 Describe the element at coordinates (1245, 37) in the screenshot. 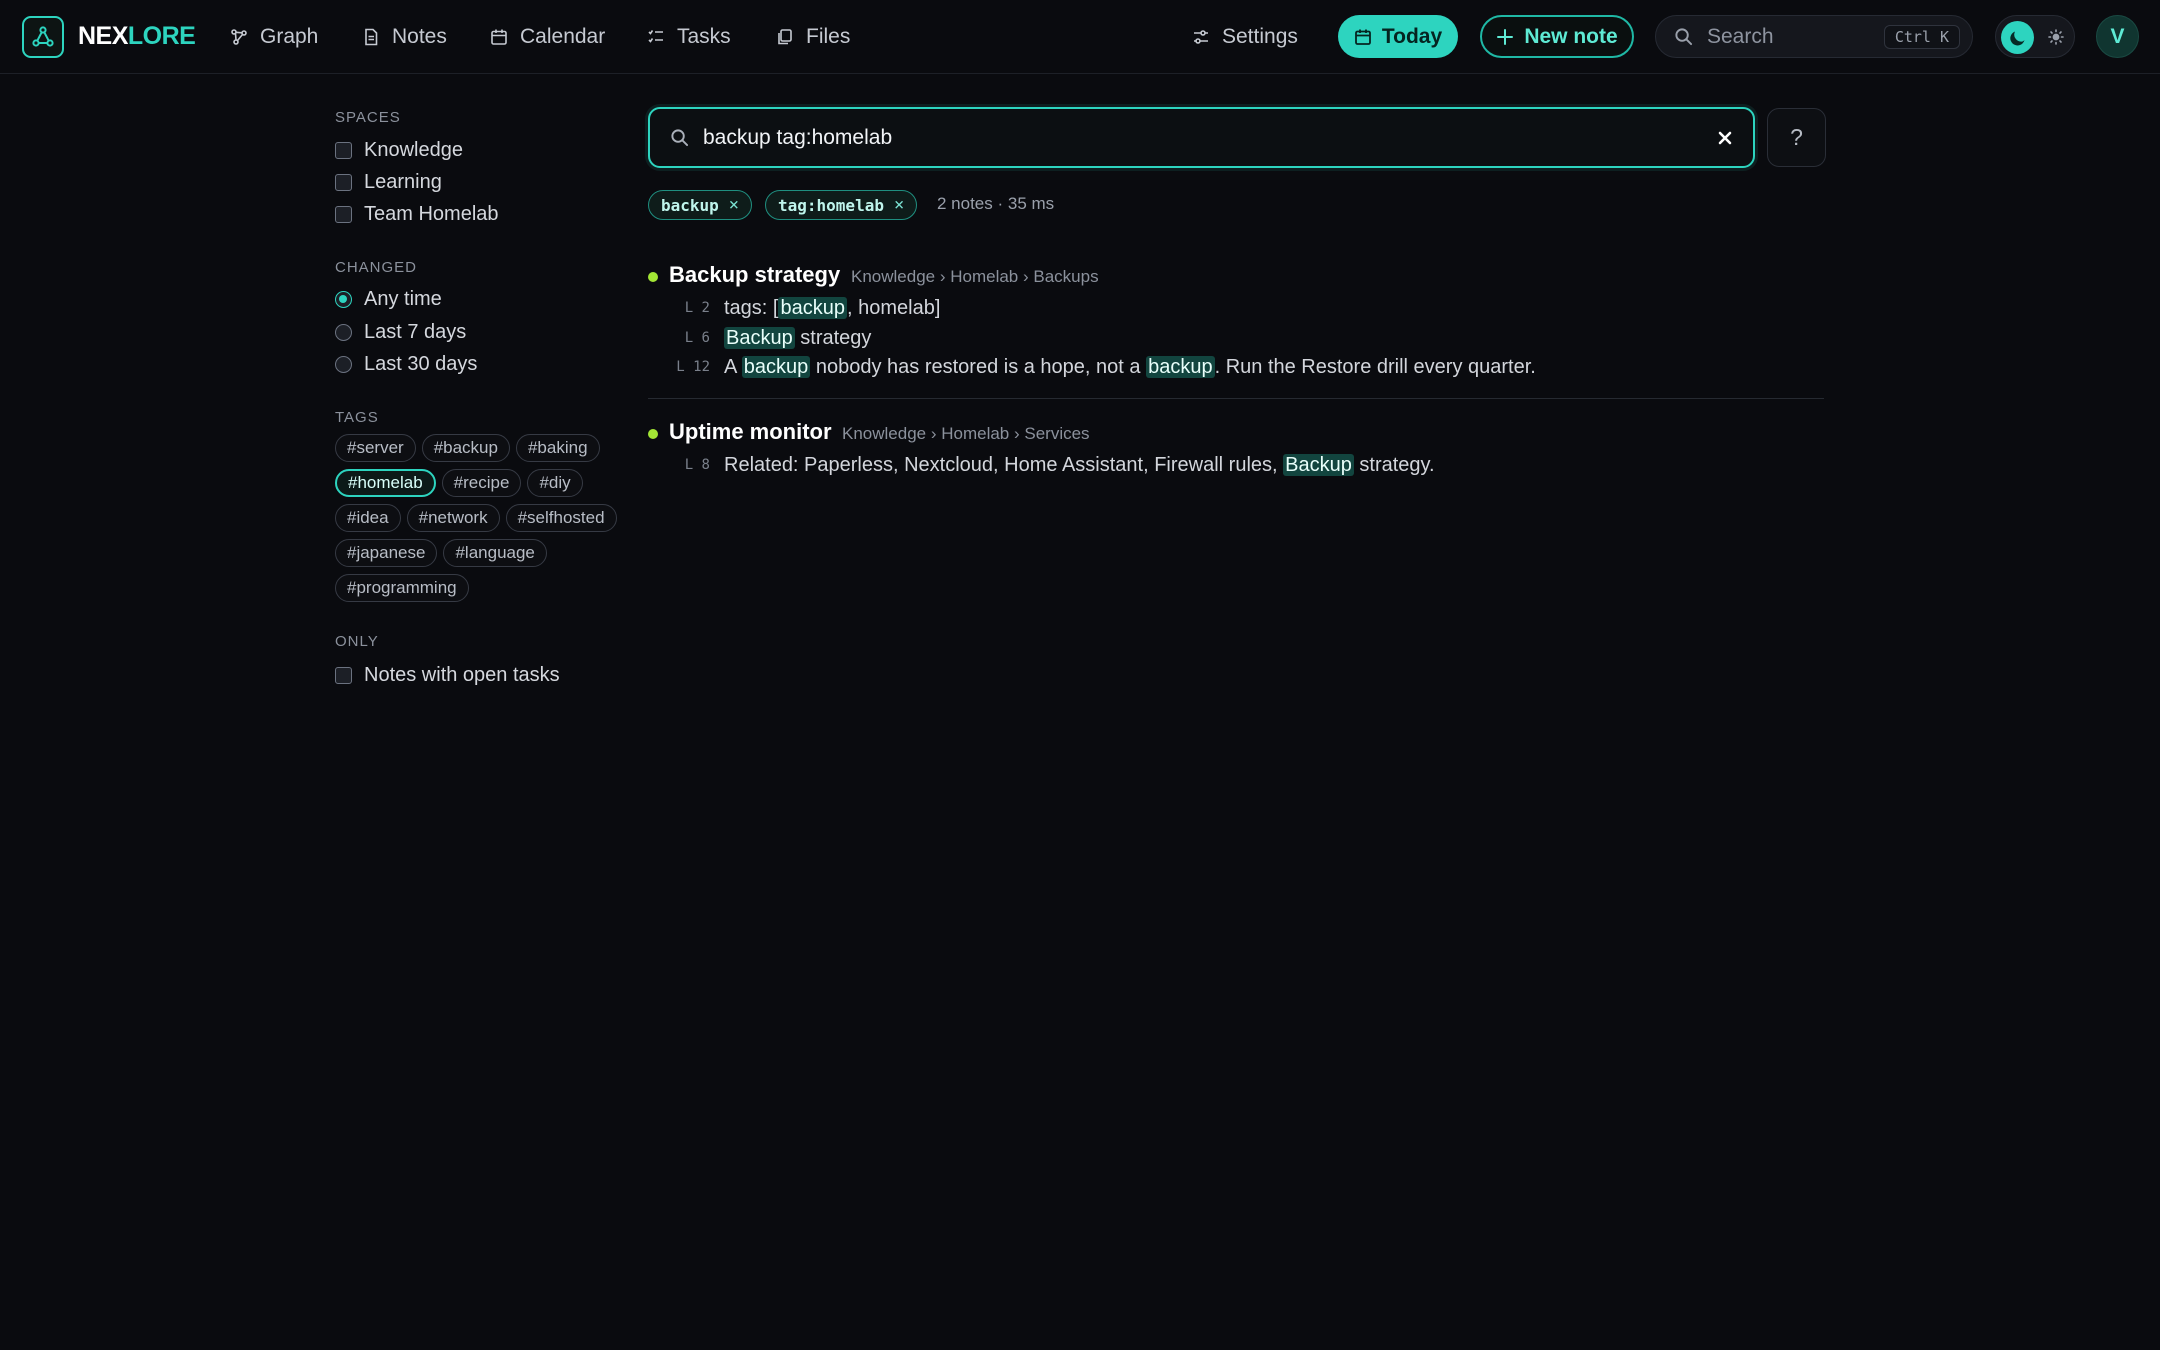

I see `nav-settings: Settings` at that location.